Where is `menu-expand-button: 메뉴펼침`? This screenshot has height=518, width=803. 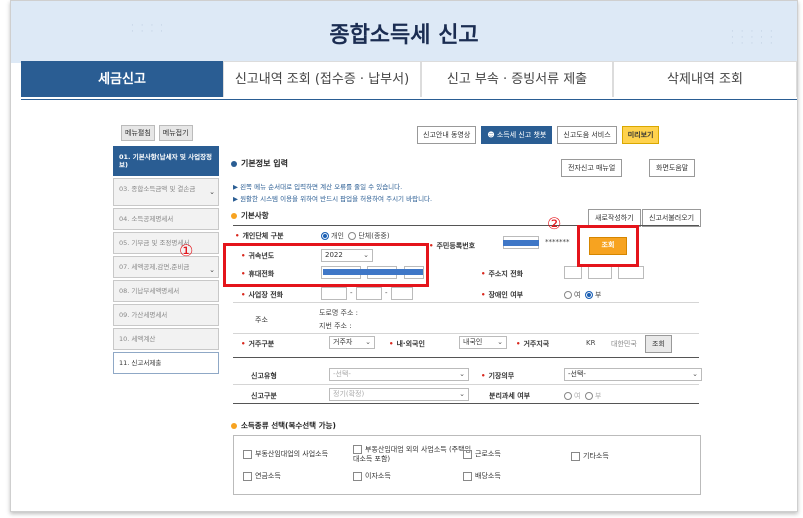
menu-expand-button: 메뉴펼침 is located at coordinates (138, 133).